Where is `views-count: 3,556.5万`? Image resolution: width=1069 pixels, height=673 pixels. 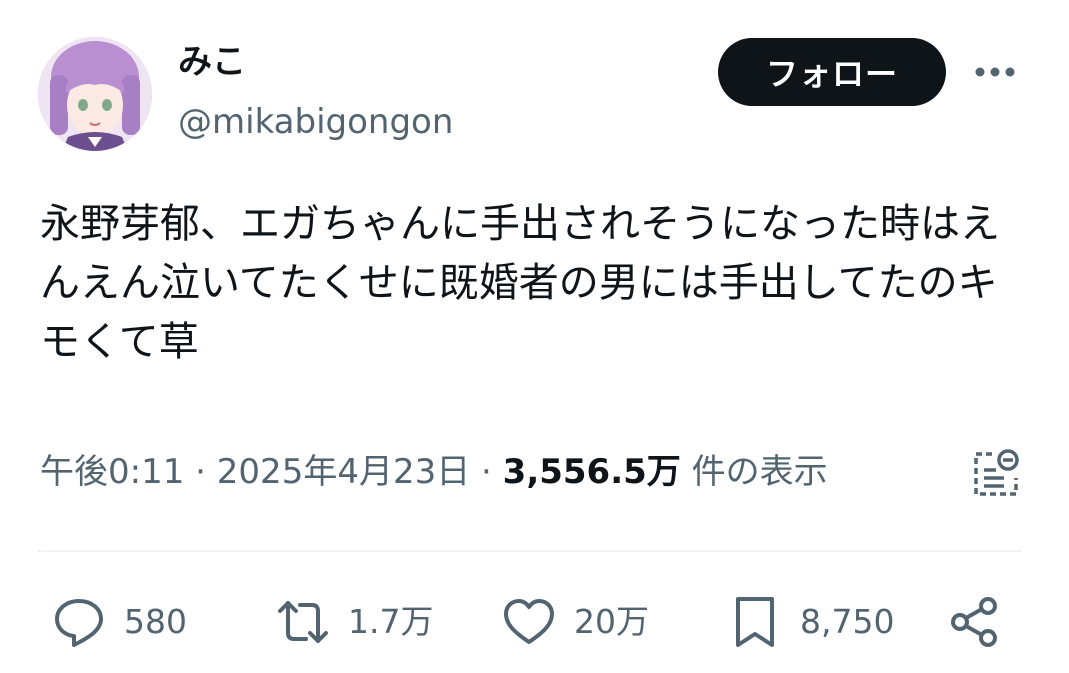
views-count: 3,556.5万 is located at coordinates (591, 472).